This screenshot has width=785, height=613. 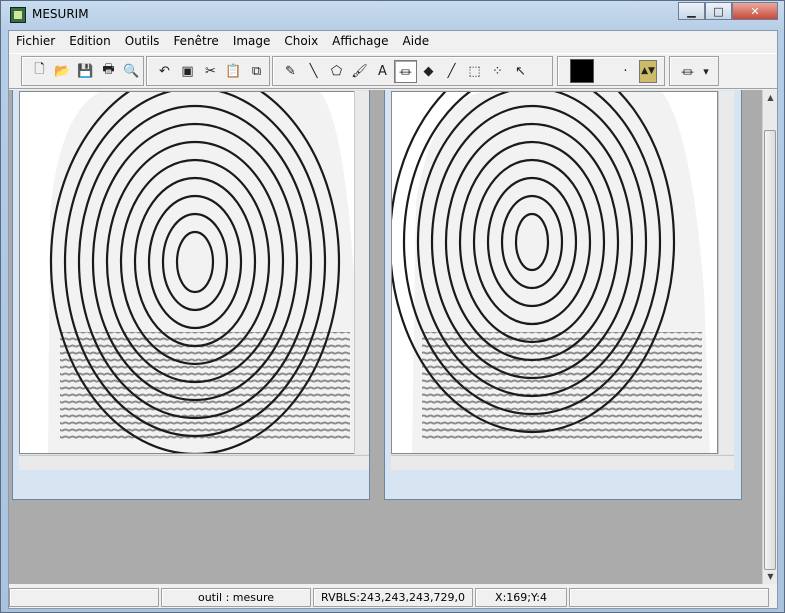 I want to click on color-picker-icon: ╱, so click(x=451, y=71).